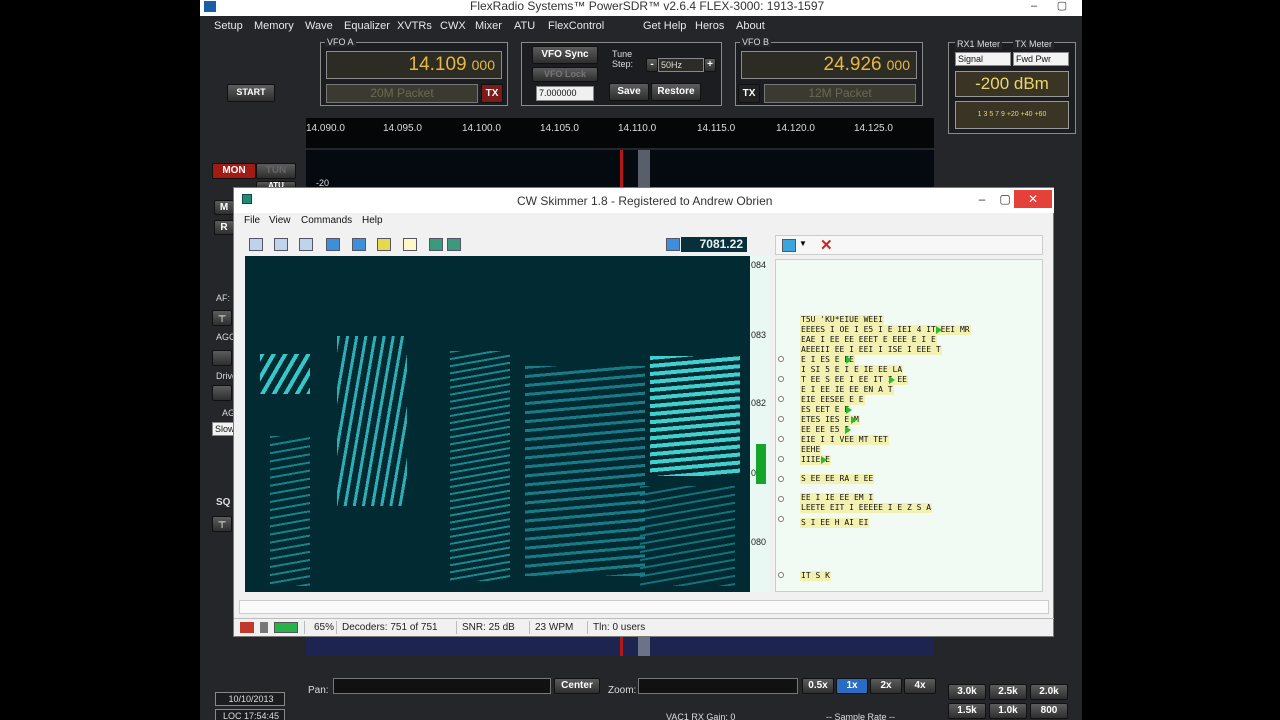 The width and height of the screenshot is (1280, 720). What do you see at coordinates (1033, 199) in the screenshot?
I see `close-icon: ✕` at bounding box center [1033, 199].